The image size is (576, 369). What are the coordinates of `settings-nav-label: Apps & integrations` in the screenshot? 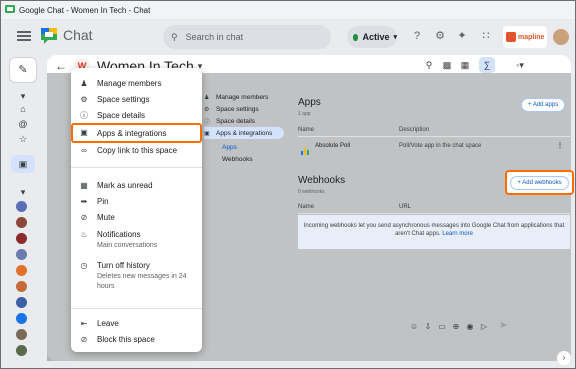 It's located at (244, 133).